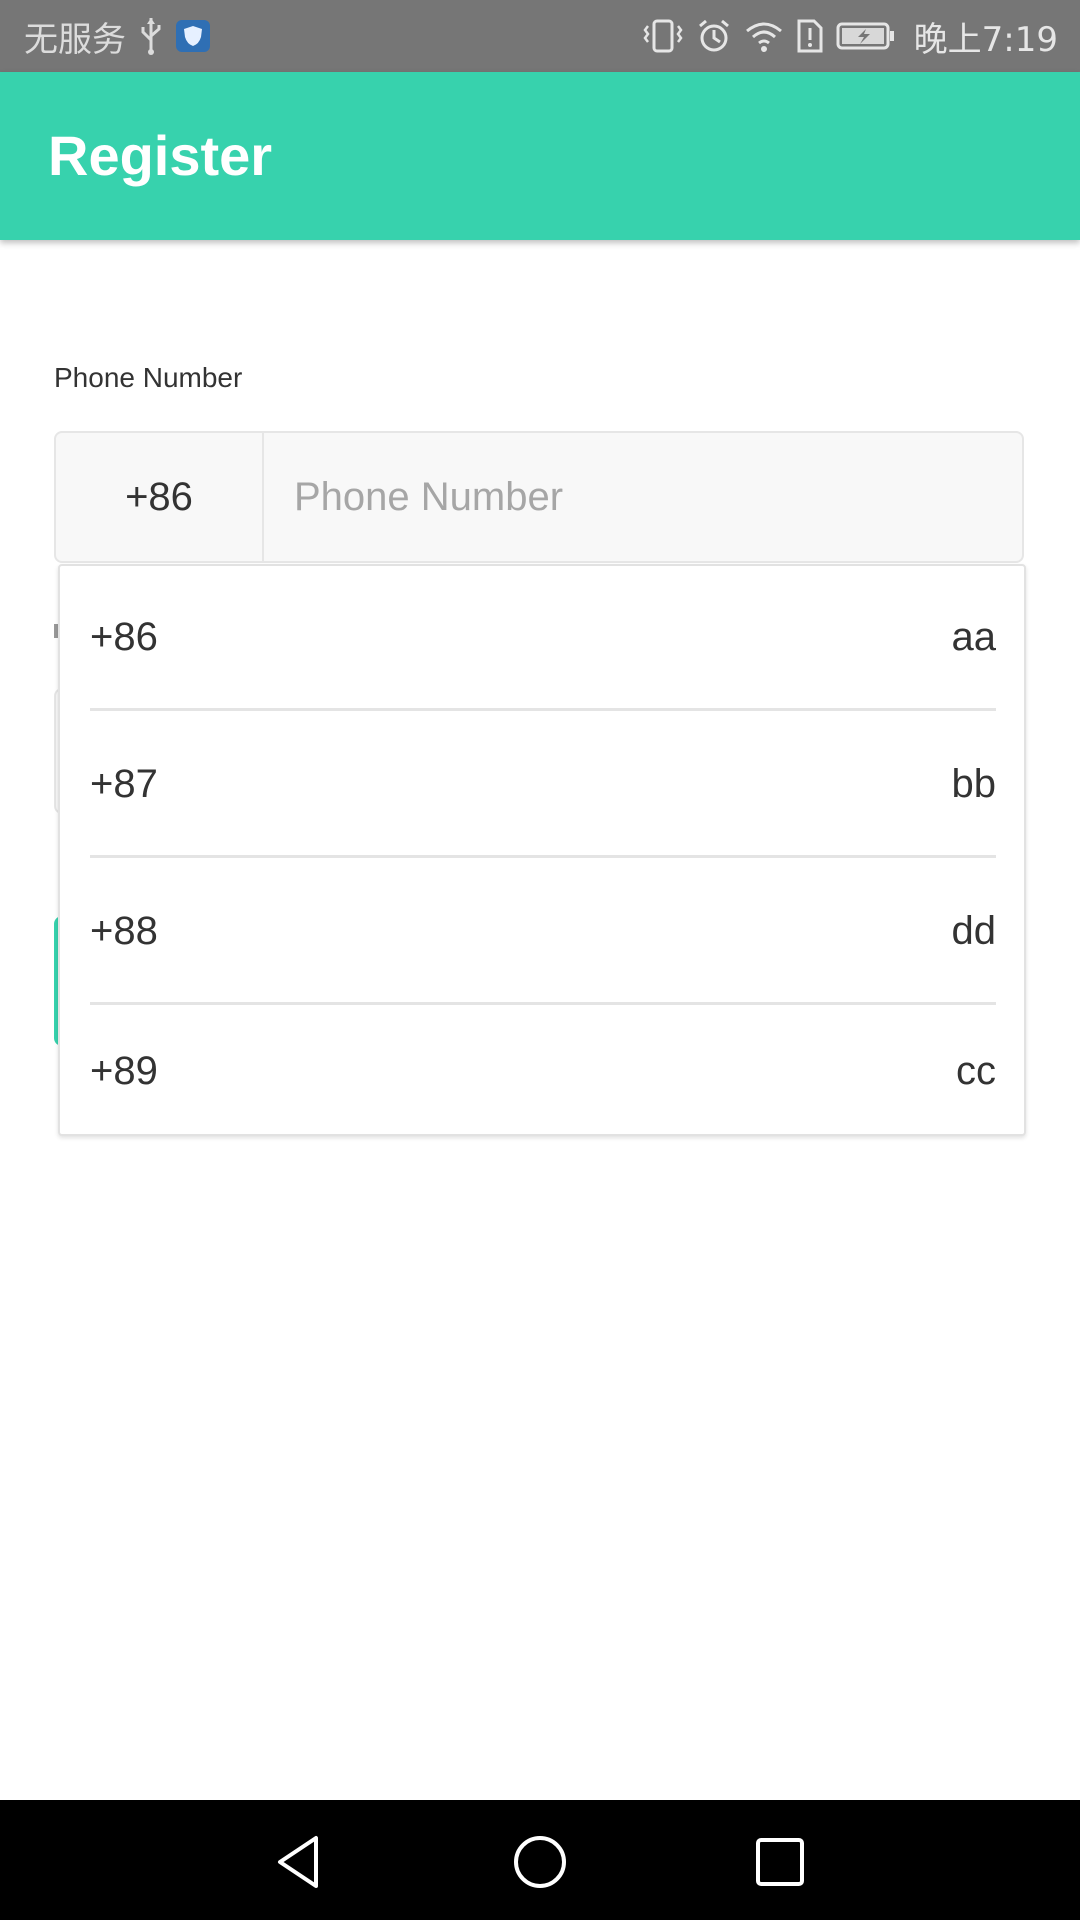  Describe the element at coordinates (160, 155) in the screenshot. I see `page-title: Register` at that location.